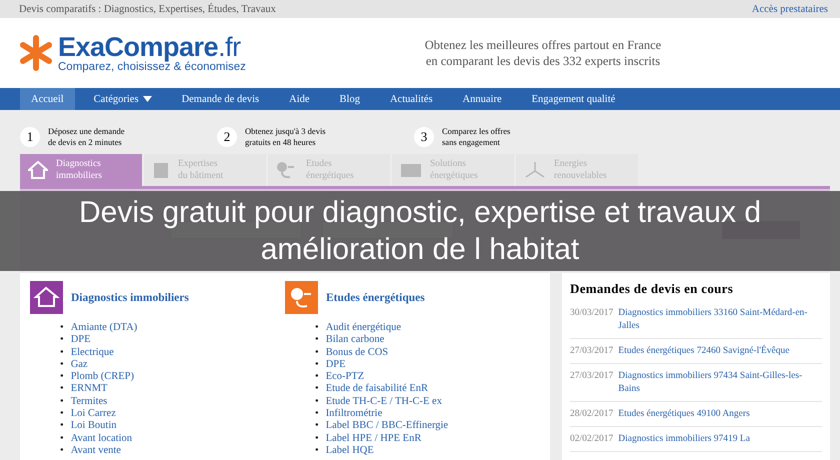  Describe the element at coordinates (573, 99) in the screenshot. I see `nav-item: Engagement qualité` at that location.